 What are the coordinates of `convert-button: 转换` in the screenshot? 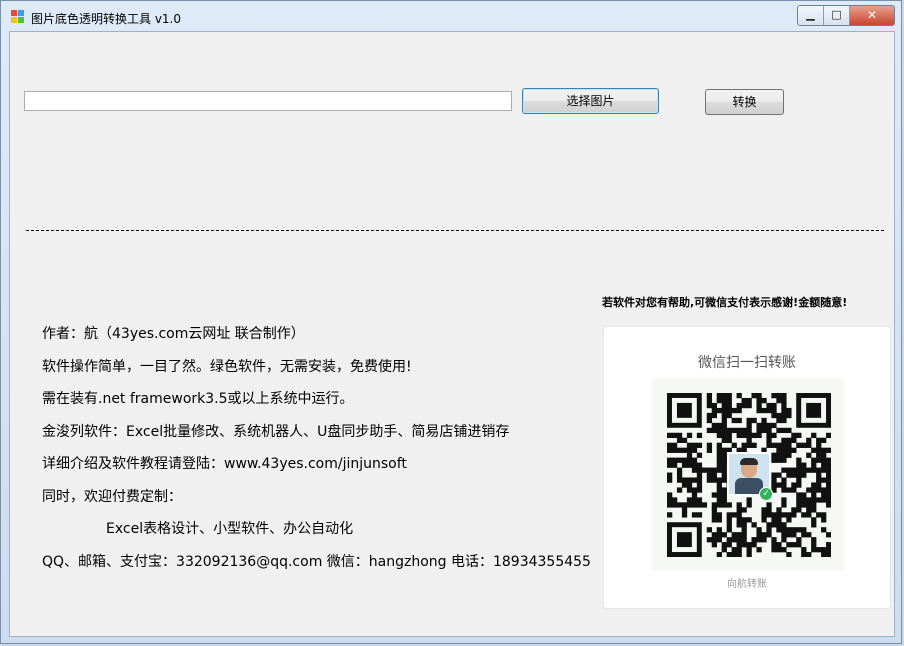 It's located at (744, 102).